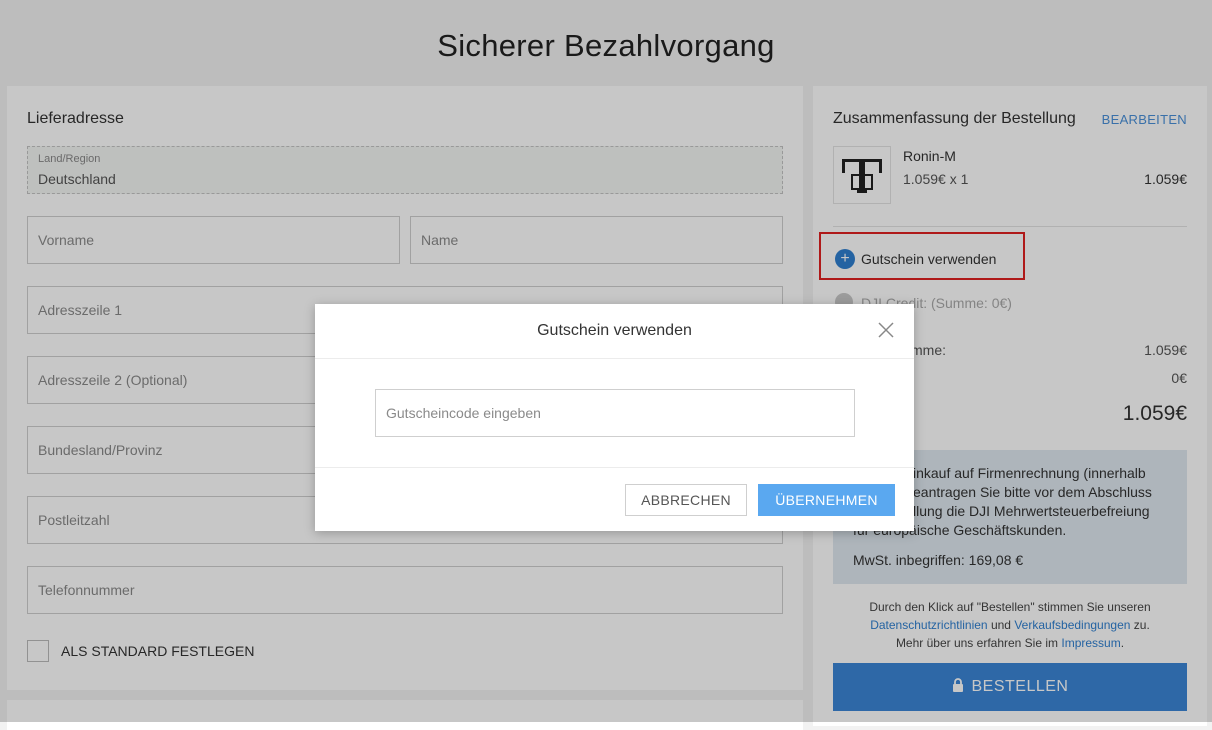 This screenshot has width=1212, height=730. What do you see at coordinates (826, 500) in the screenshot?
I see `apply-button: ÜBERNEHMEN` at bounding box center [826, 500].